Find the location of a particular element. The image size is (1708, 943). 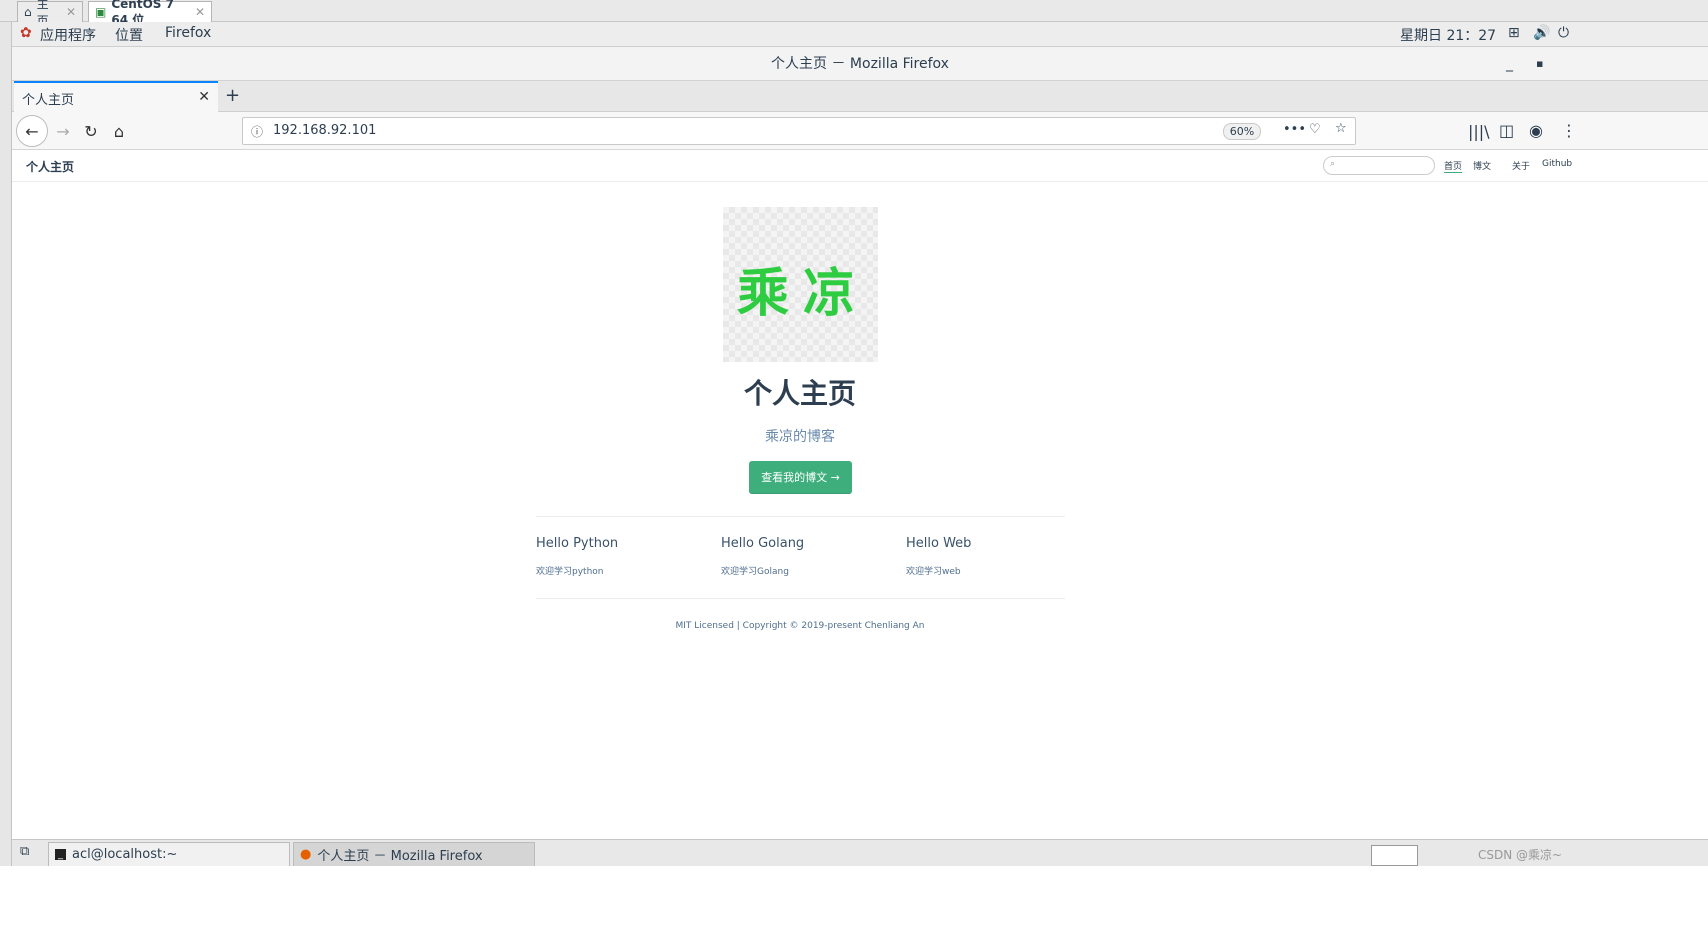

sidebar-icon: ◫ is located at coordinates (1506, 130).